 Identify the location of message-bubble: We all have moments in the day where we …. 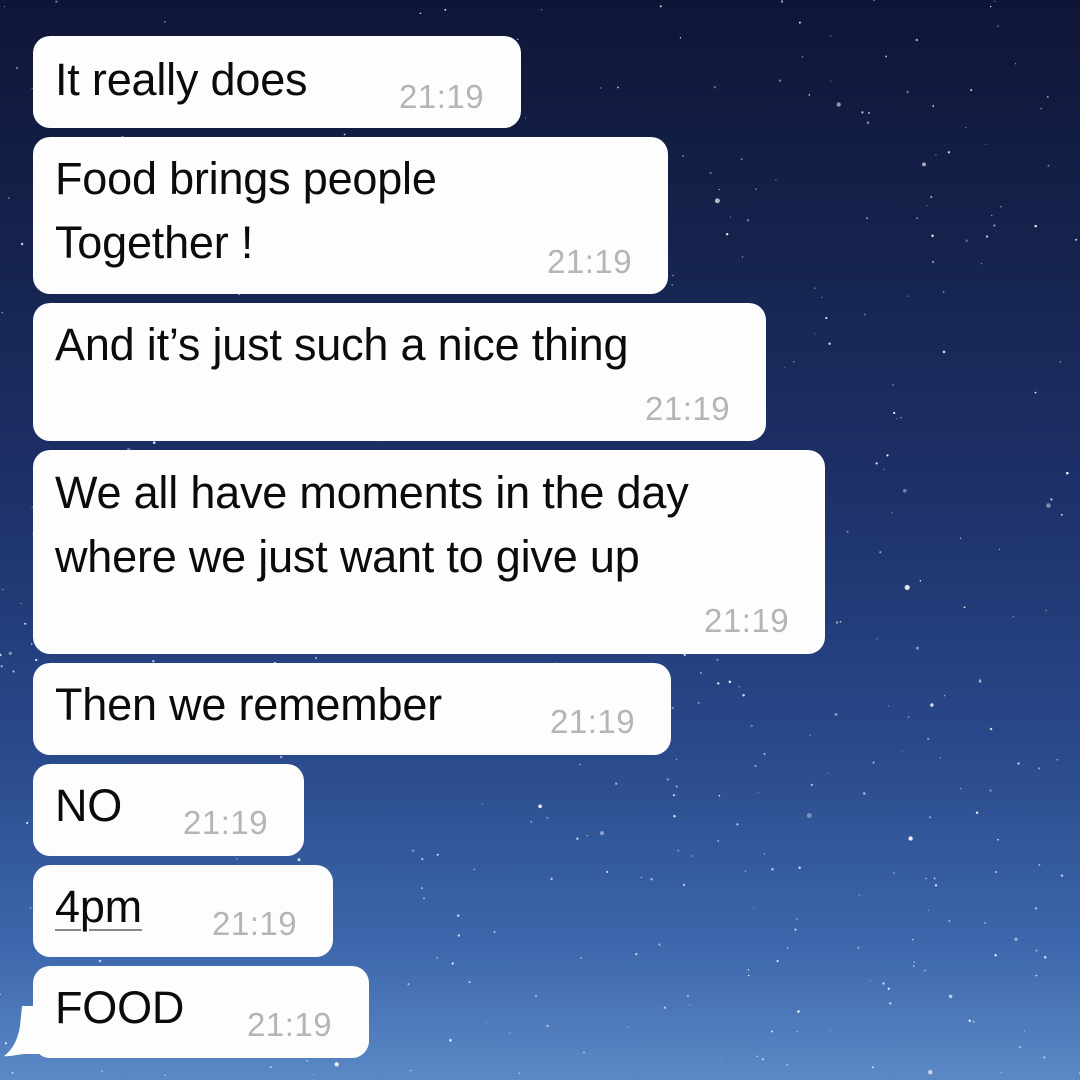
(429, 552).